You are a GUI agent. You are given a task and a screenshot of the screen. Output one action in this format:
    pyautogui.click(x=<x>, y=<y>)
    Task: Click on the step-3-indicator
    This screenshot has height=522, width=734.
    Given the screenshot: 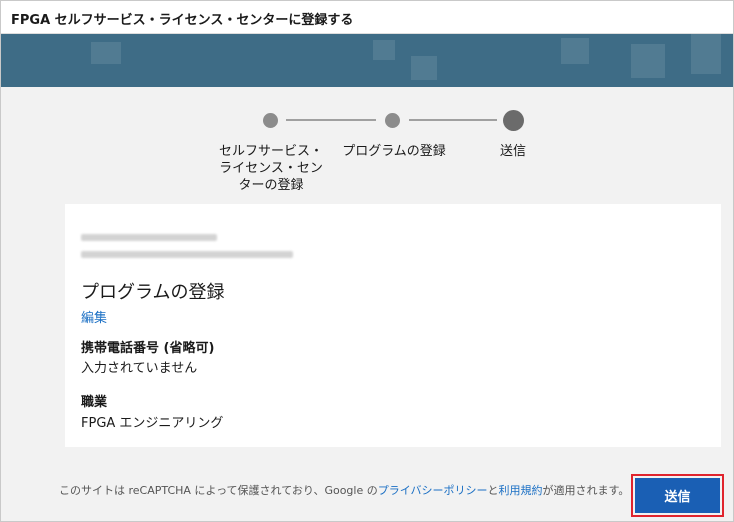 What is the action you would take?
    pyautogui.click(x=513, y=120)
    